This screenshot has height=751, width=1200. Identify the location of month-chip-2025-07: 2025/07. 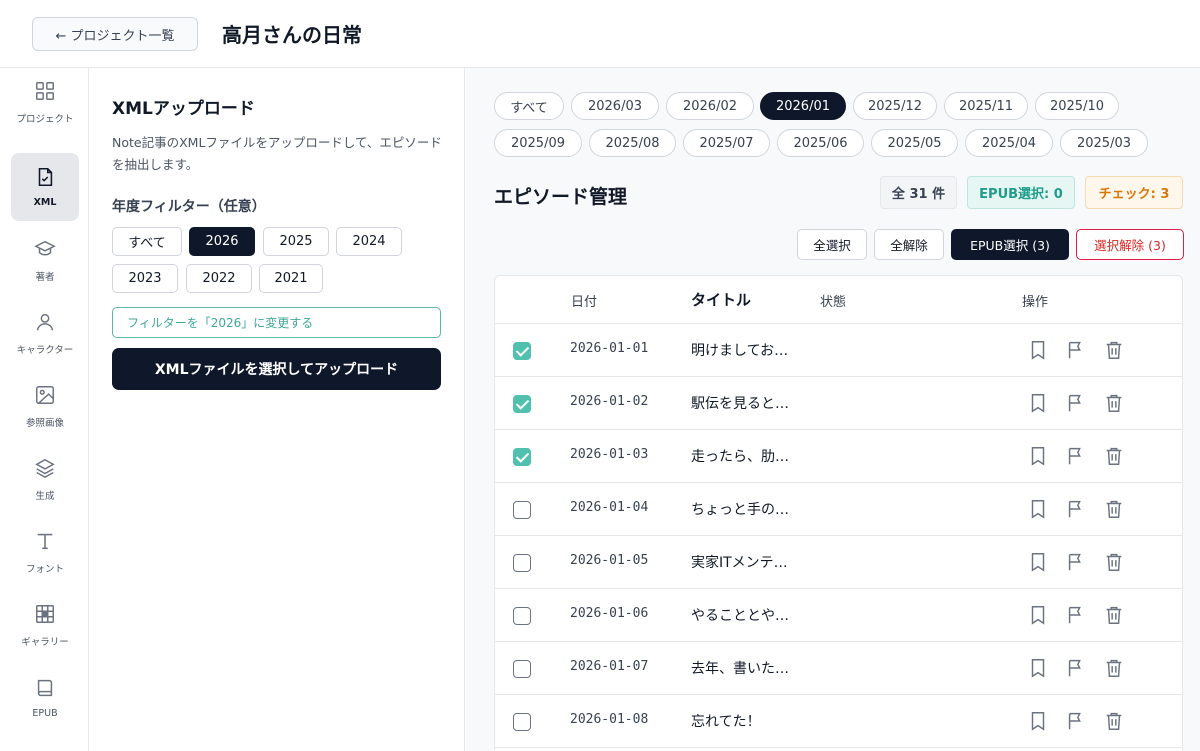
(726, 143).